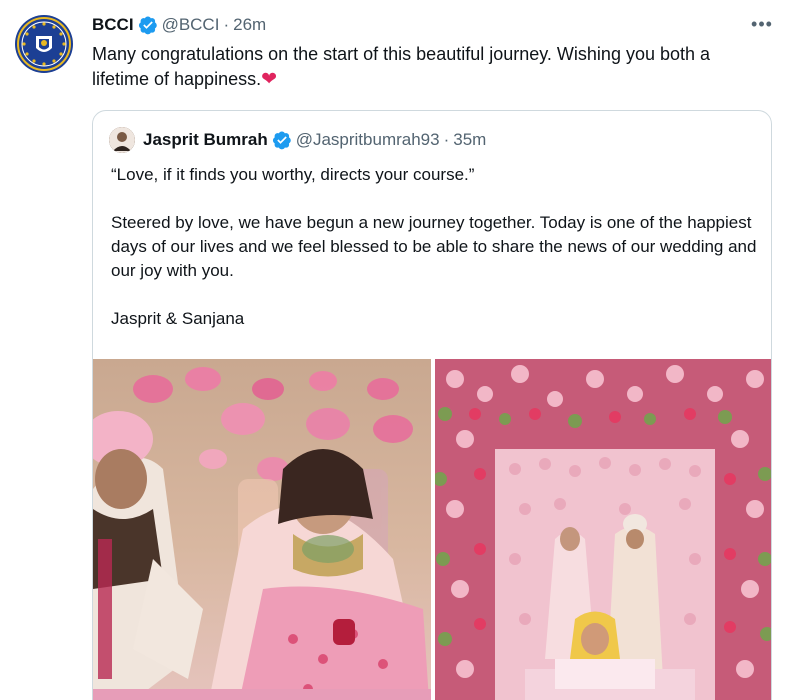 The image size is (800, 700). What do you see at coordinates (762, 24) in the screenshot?
I see `more-options-icon: •••` at bounding box center [762, 24].